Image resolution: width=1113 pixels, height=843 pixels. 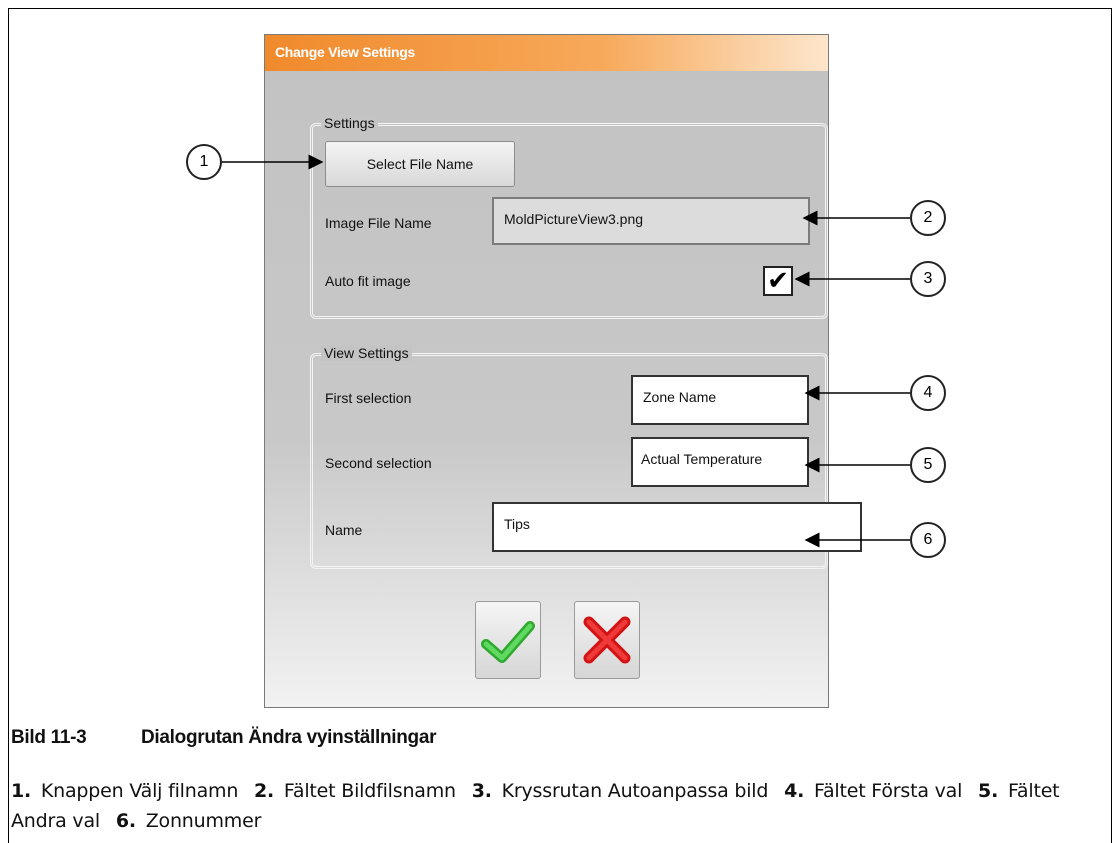 I want to click on callout-3: 3, so click(x=928, y=279).